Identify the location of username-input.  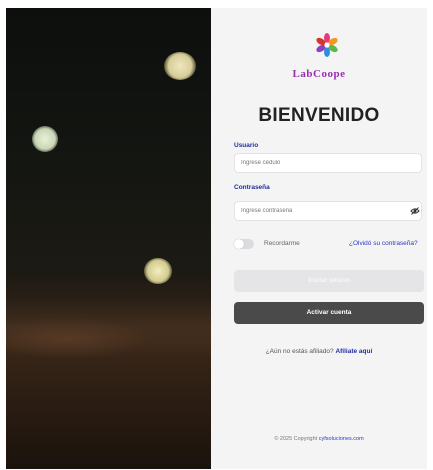
(328, 163).